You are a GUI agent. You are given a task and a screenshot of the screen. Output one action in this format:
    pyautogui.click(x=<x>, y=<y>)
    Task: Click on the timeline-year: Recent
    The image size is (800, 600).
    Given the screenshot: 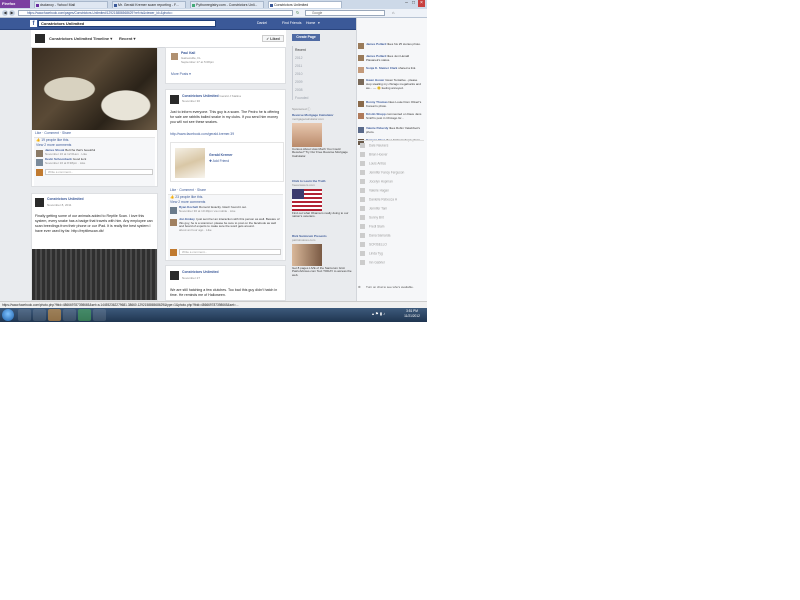 What is the action you would take?
    pyautogui.click(x=300, y=50)
    